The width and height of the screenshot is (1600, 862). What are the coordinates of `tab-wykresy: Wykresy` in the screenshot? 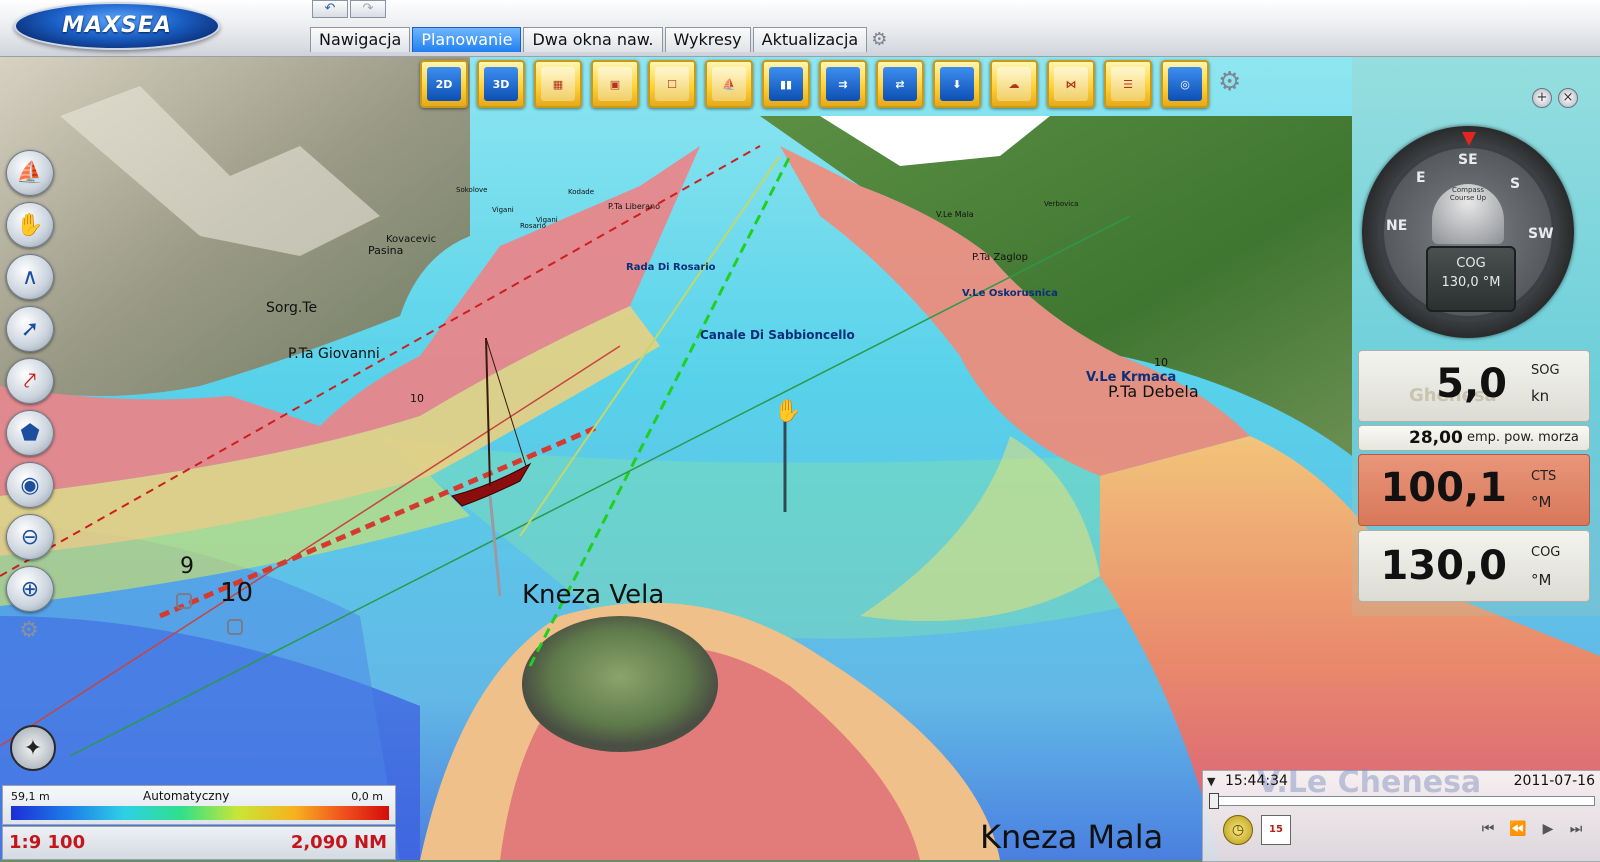 It's located at (707, 39).